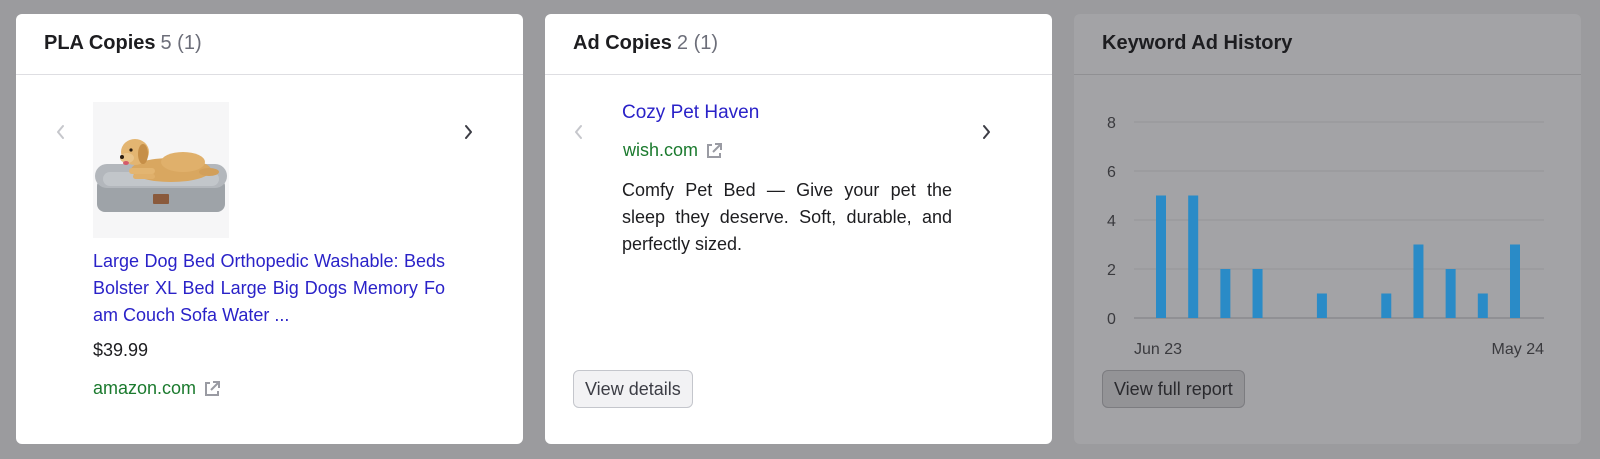 The image size is (1600, 459). Describe the element at coordinates (1518, 349) in the screenshot. I see `x-tick-label: May 24` at that location.